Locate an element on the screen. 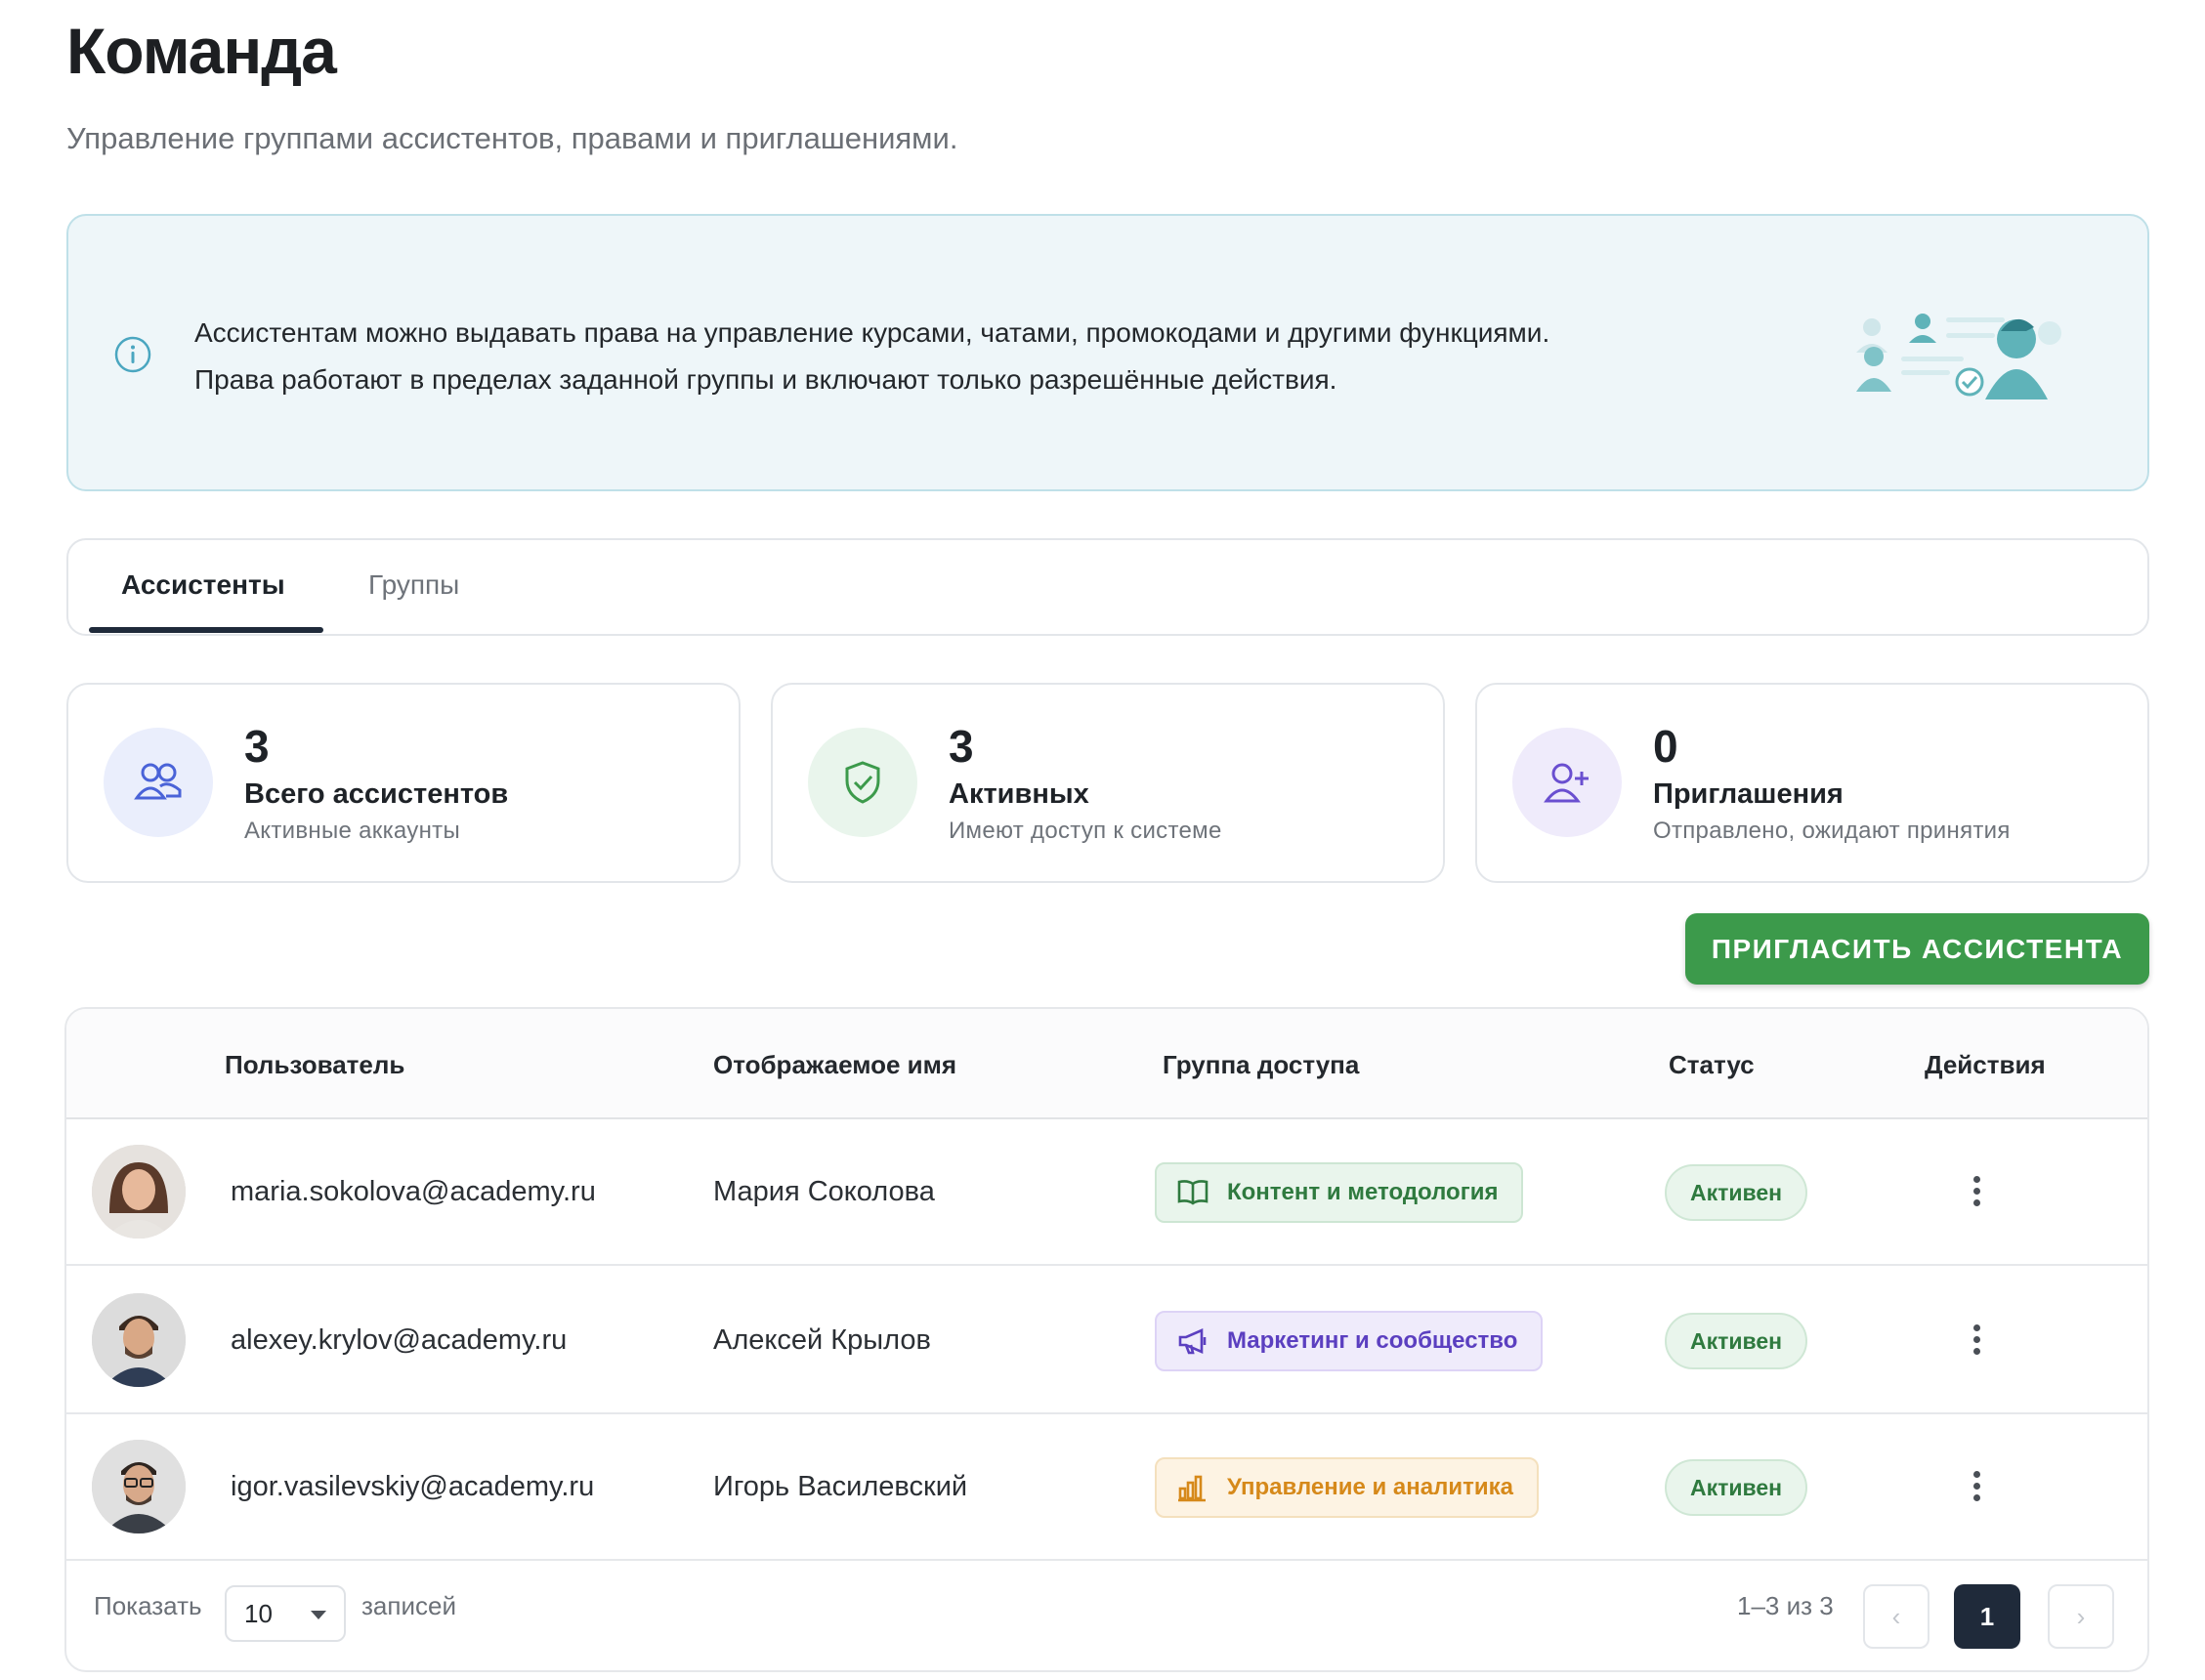 The height and width of the screenshot is (1680, 2205). access-group-label: Маркетинг и сообщество is located at coordinates (1372, 1340).